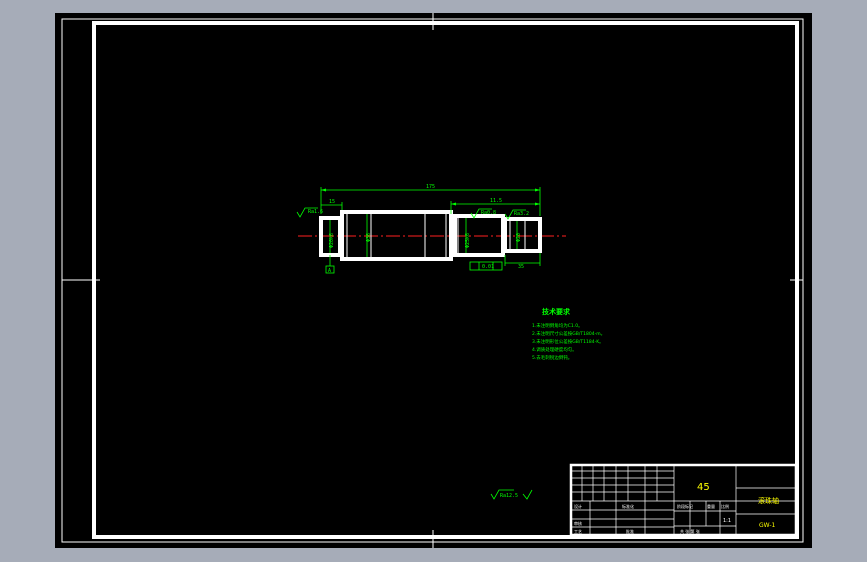 The height and width of the screenshot is (562, 867). I want to click on label-sheet: 共 张 第 张, so click(690, 531).